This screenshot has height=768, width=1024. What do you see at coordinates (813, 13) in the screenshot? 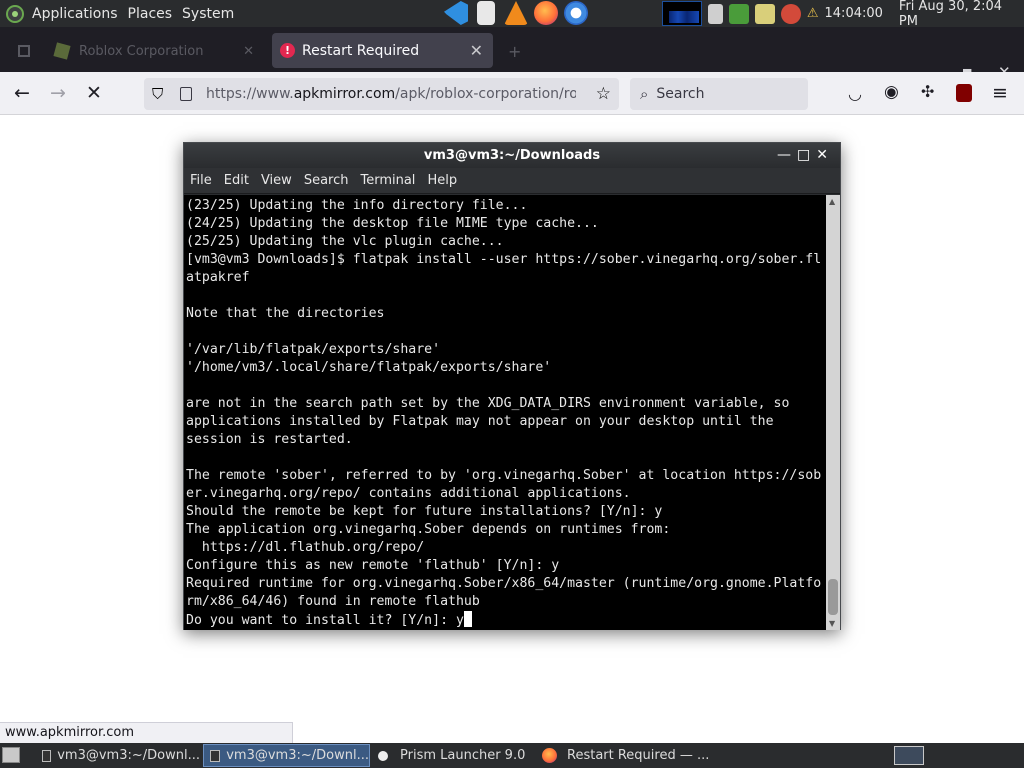
I see `warning-icon: ⚠` at bounding box center [813, 13].